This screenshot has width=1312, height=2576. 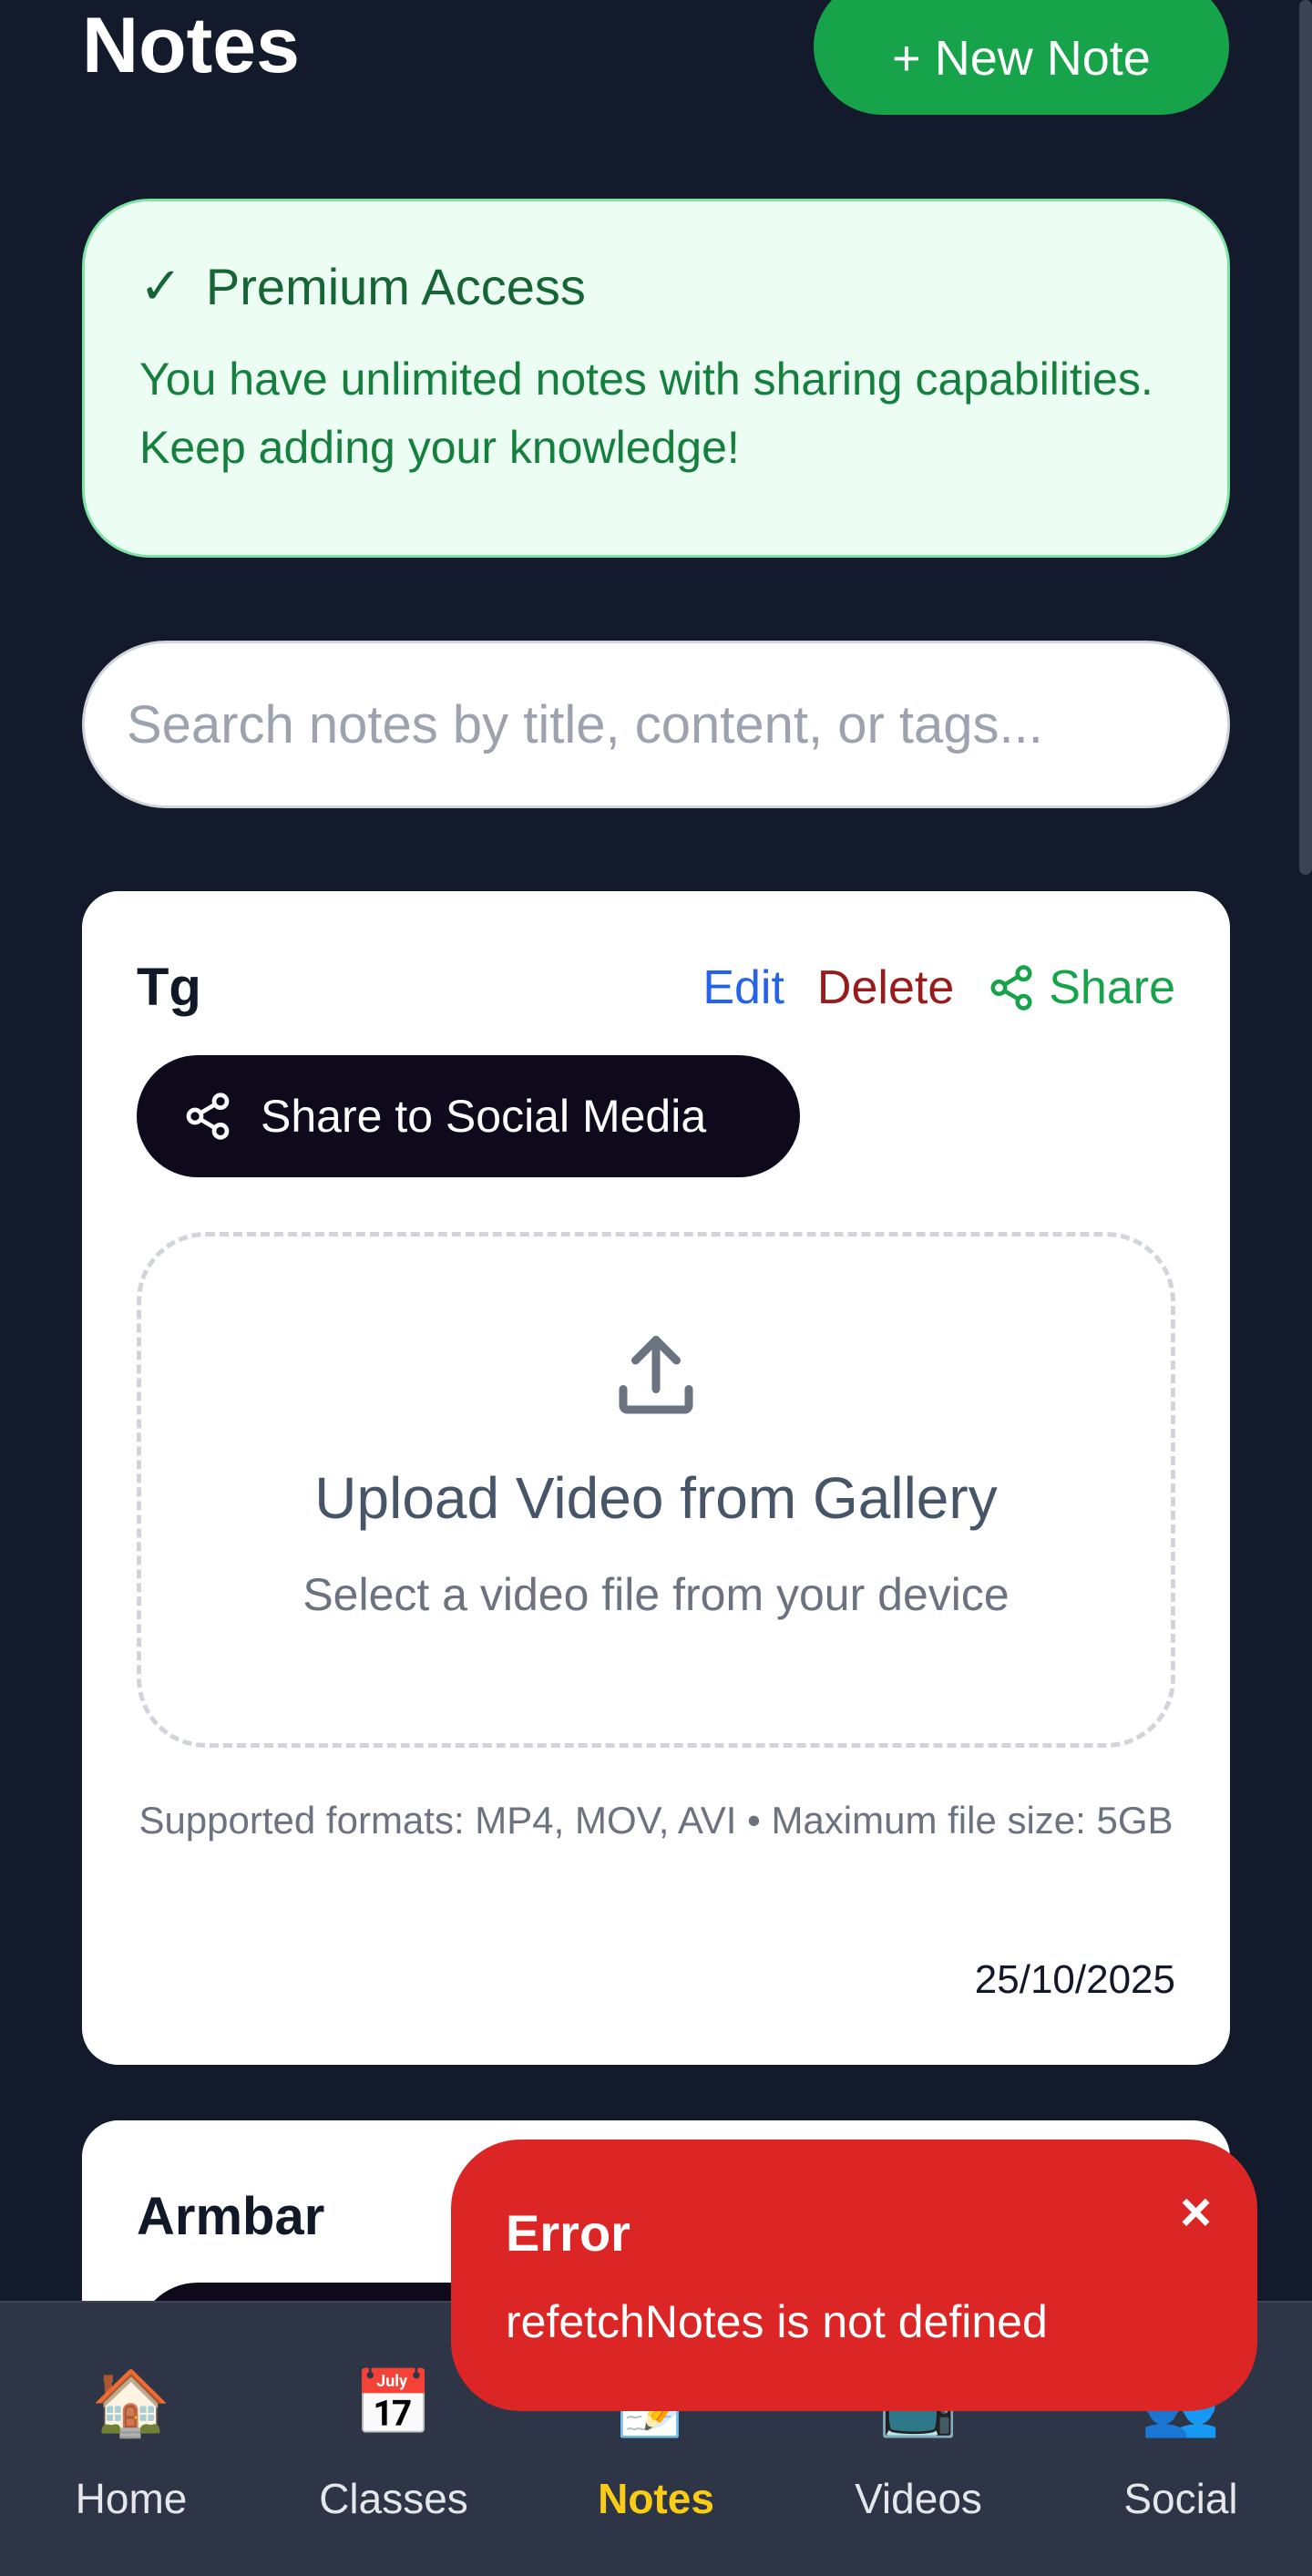 I want to click on upload-icon, so click(x=656, y=1375).